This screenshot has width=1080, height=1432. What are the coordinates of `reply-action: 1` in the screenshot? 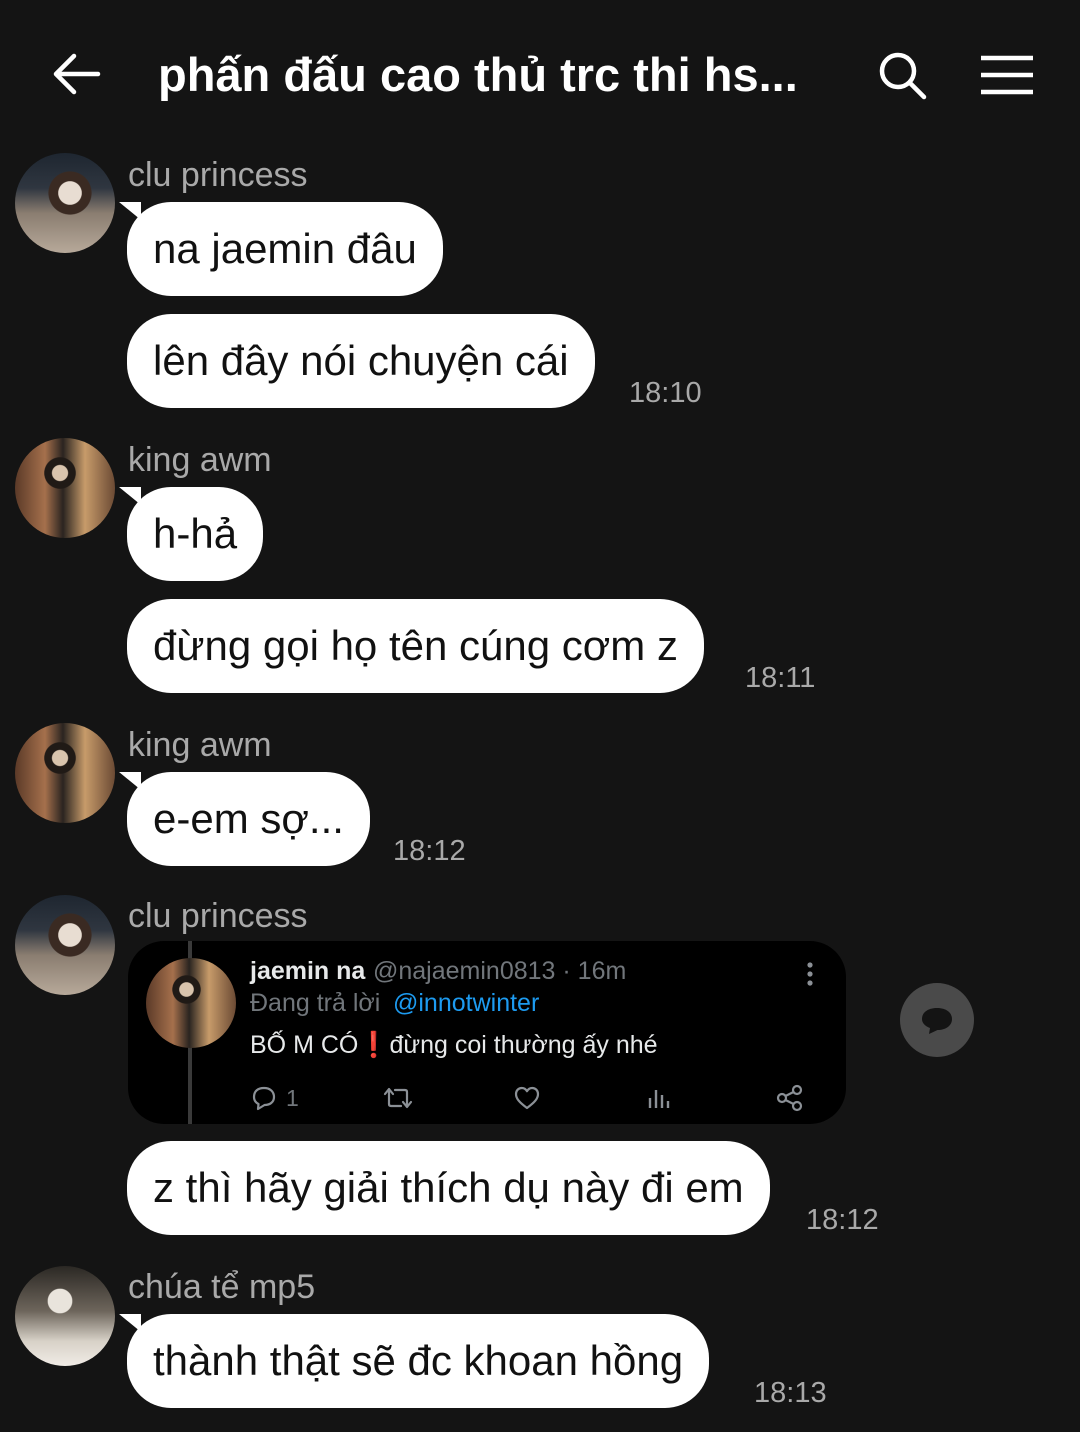 It's located at (274, 1098).